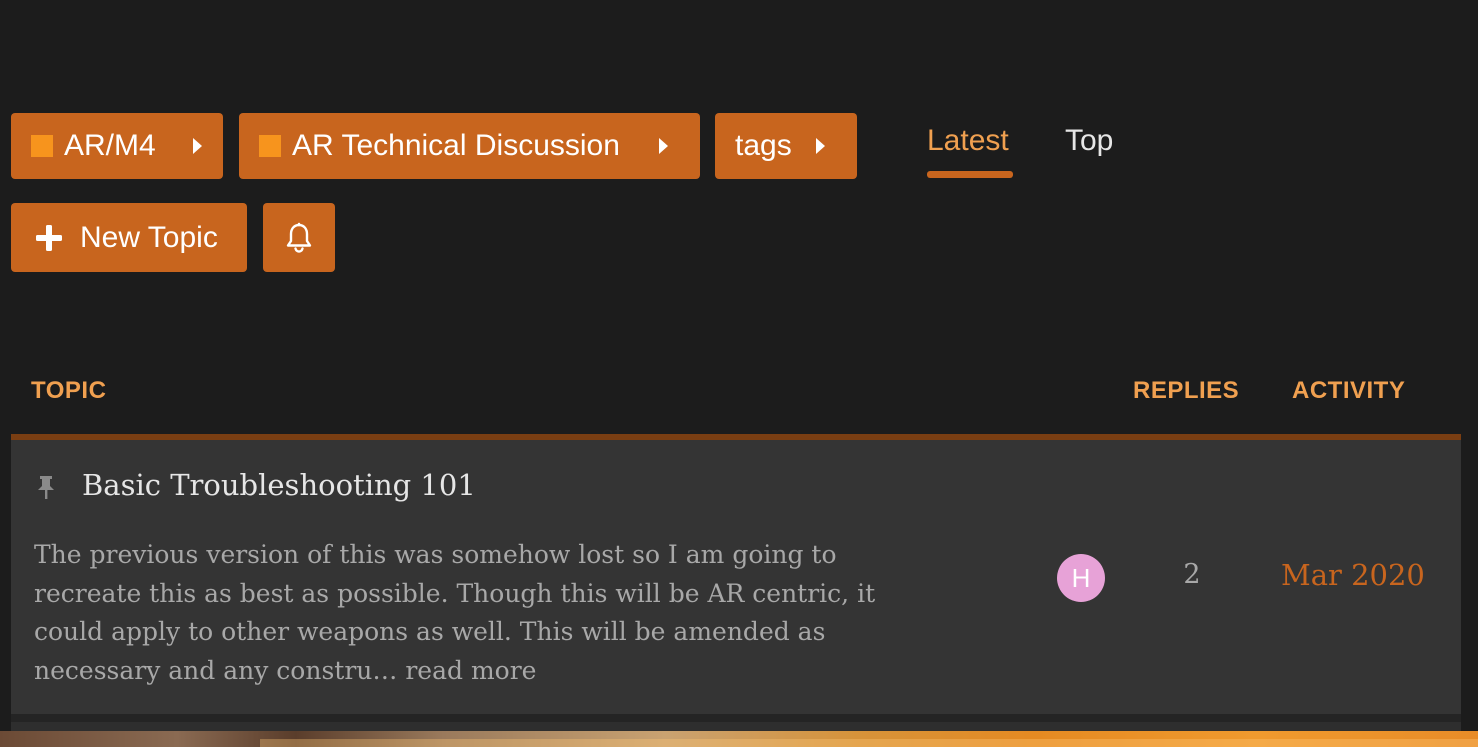 Image resolution: width=1478 pixels, height=747 pixels. Describe the element at coordinates (1348, 391) in the screenshot. I see `column-header-activity: ACTIVITY` at that location.